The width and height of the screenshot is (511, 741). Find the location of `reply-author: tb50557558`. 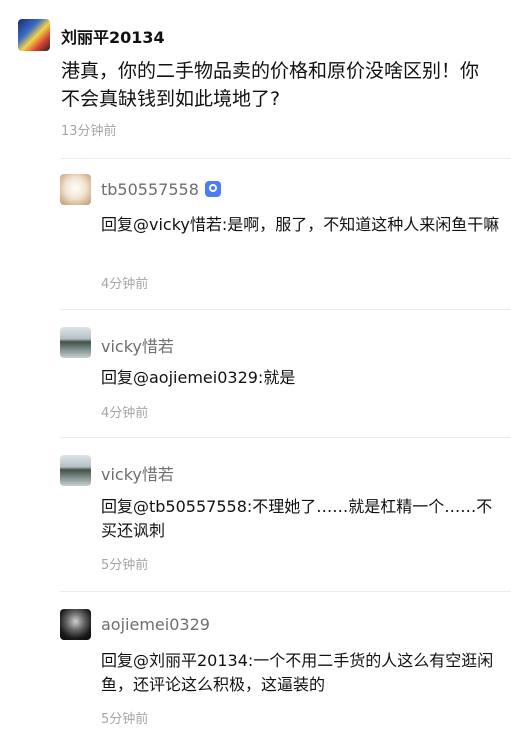

reply-author: tb50557558 is located at coordinates (150, 189).